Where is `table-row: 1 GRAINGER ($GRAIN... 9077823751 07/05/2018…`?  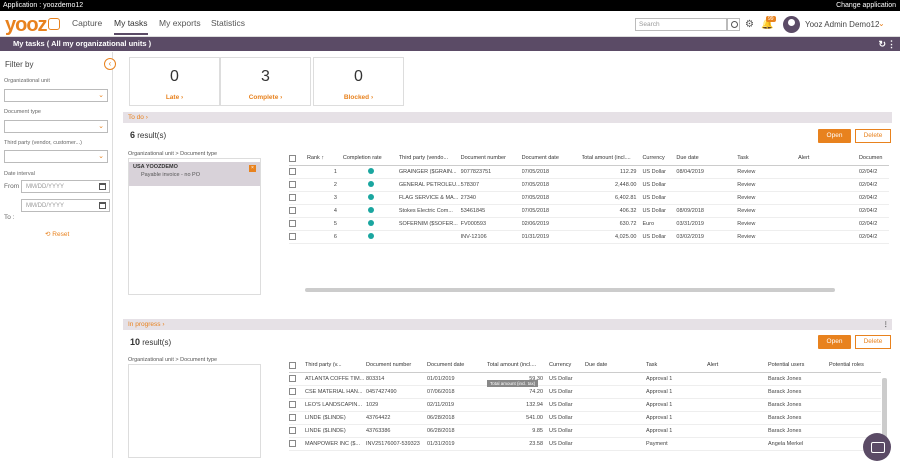
table-row: 1 GRAINGER ($GRAIN... 9077823751 07/05/2018… is located at coordinates (589, 172).